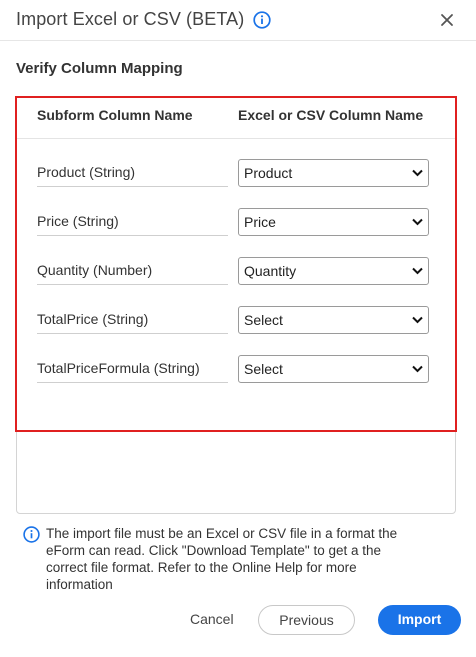 The height and width of the screenshot is (657, 476). Describe the element at coordinates (130, 19) in the screenshot. I see `dialog-title: Import Excel or CSV (BETA)` at that location.